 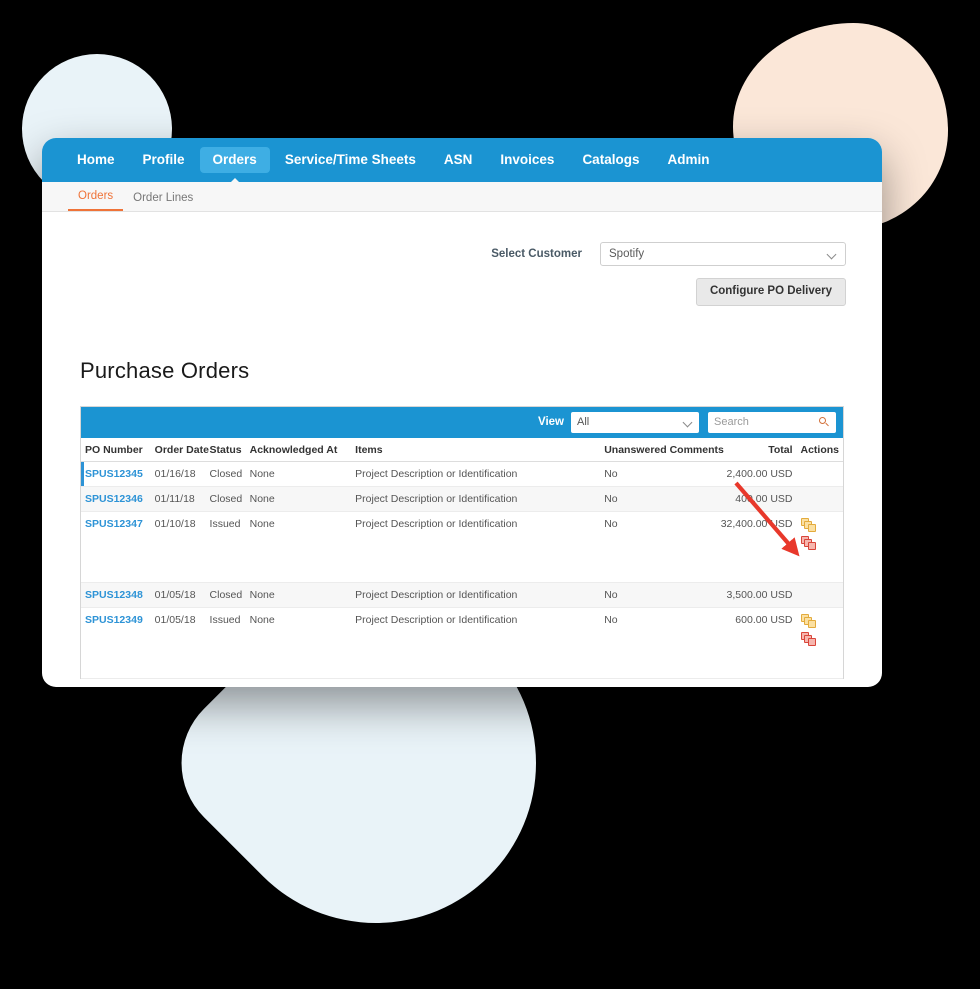 I want to click on cell-total: 400.00 USD, so click(x=755, y=499).